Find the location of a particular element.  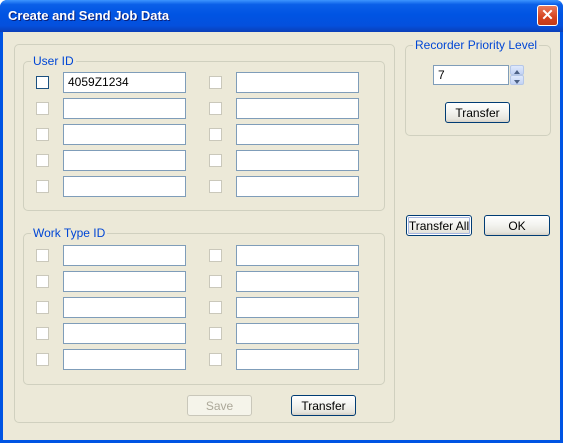

save-button-label: Save is located at coordinates (219, 405).